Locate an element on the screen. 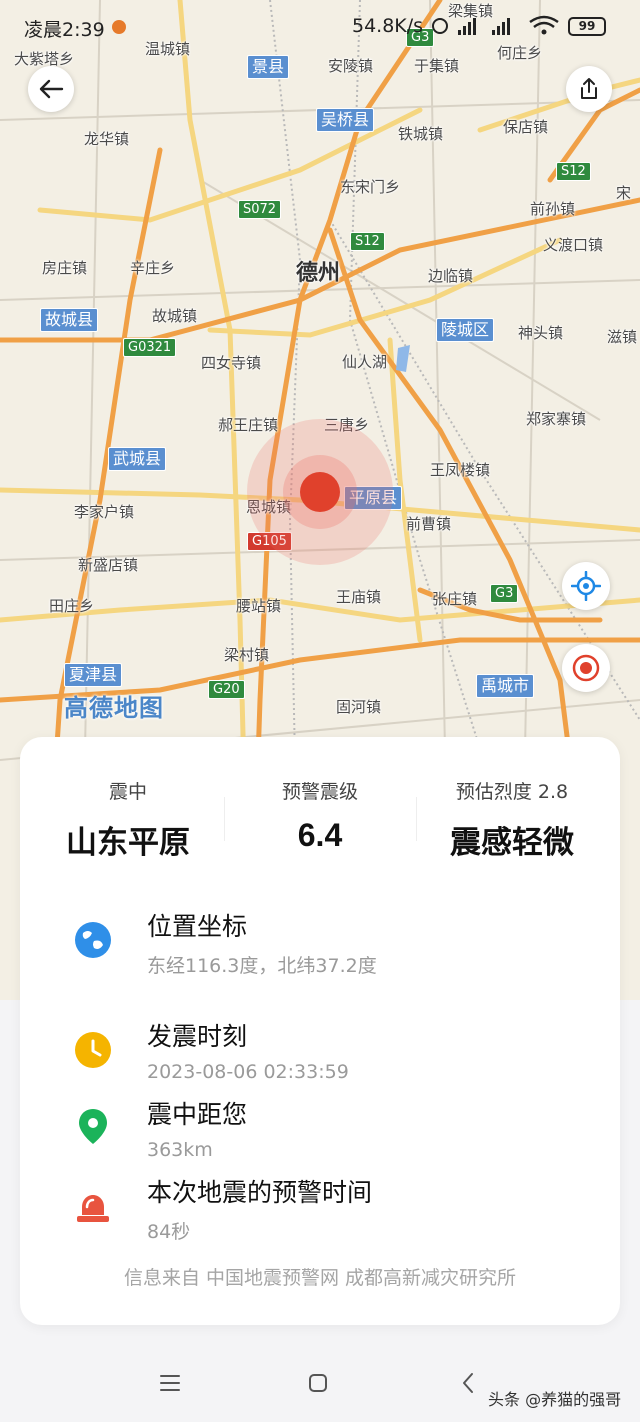 The height and width of the screenshot is (1422, 640). warning-time-value: 84秒 is located at coordinates (169, 1232).